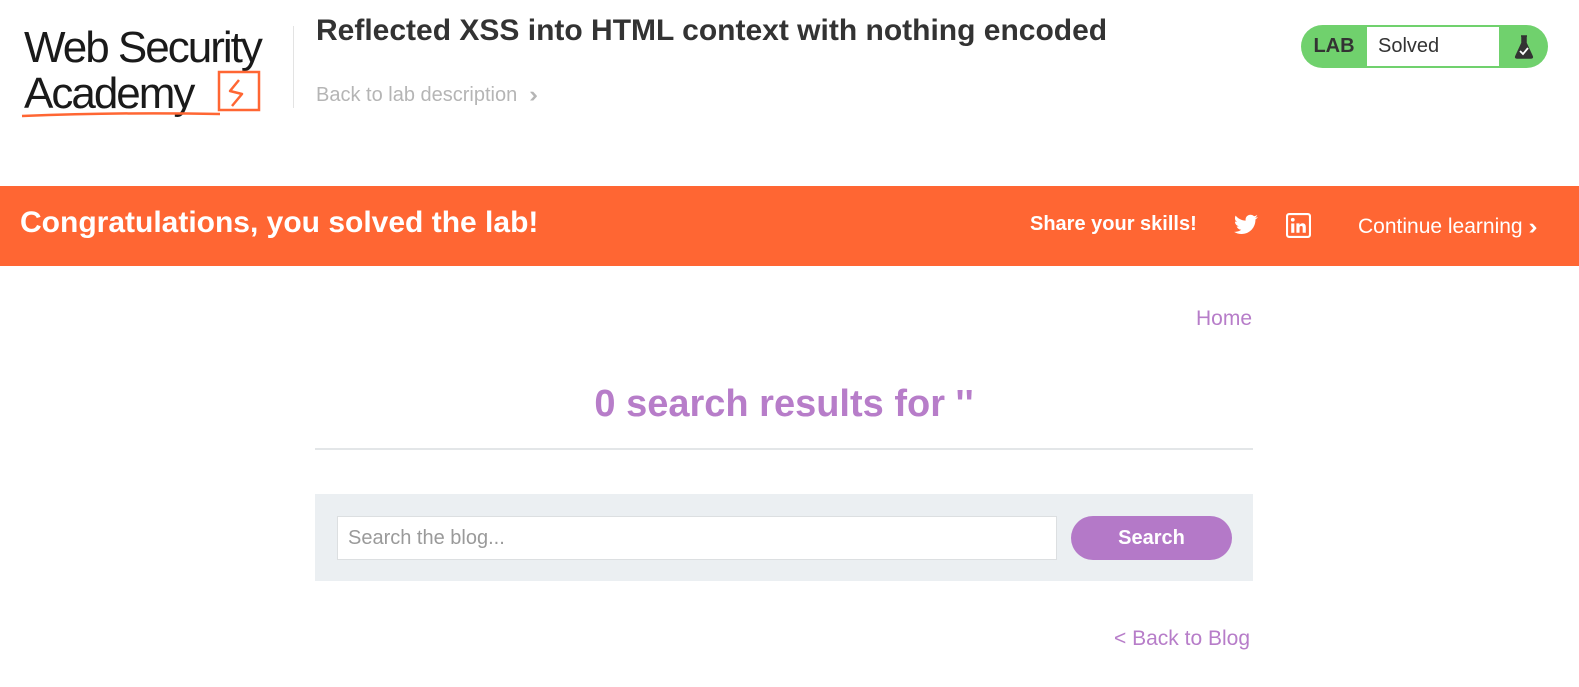  I want to click on svg-text: Academy, so click(109, 93).